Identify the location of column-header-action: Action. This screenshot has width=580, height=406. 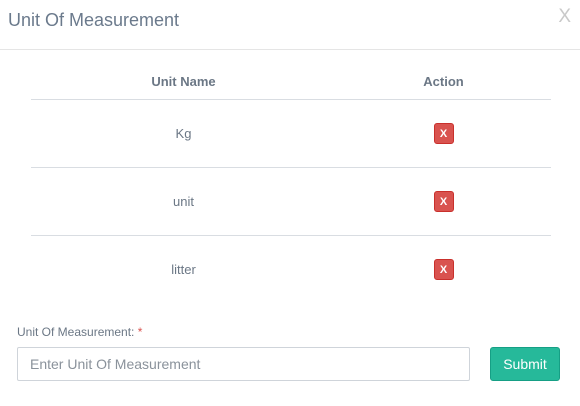
(443, 82).